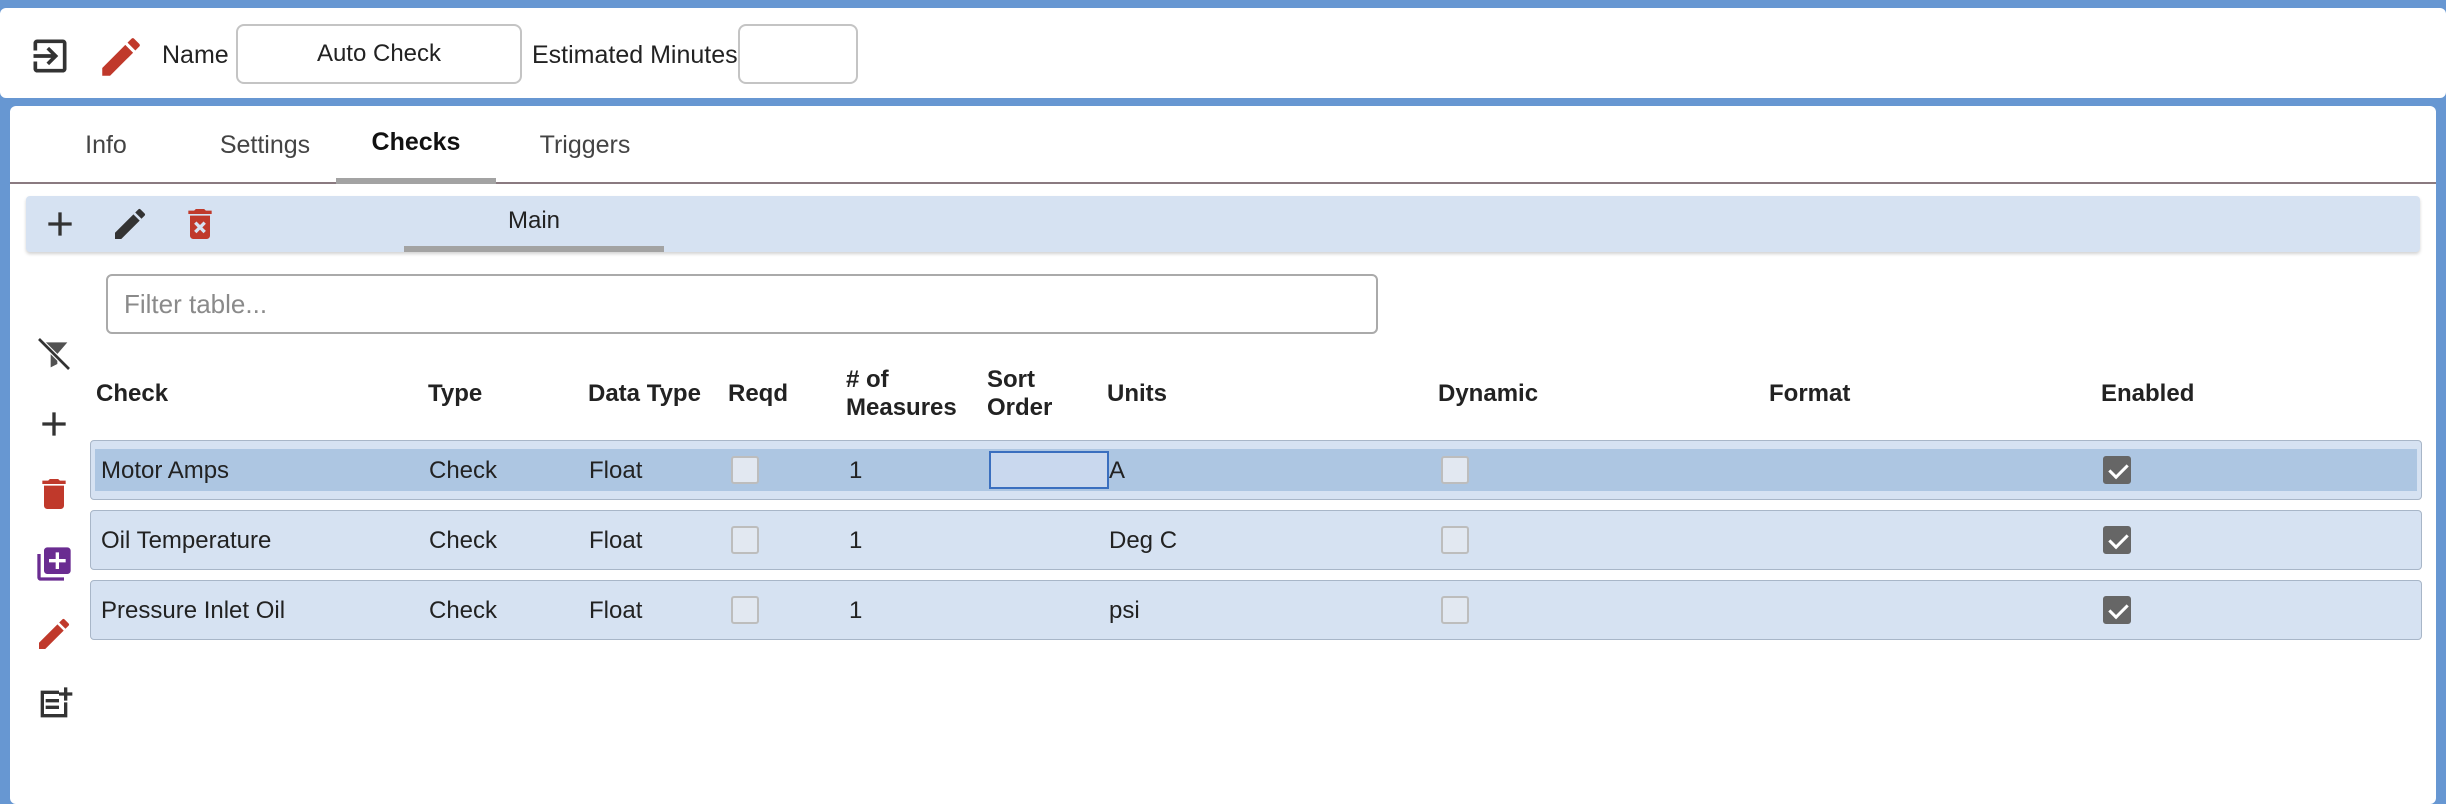  I want to click on sort-order-cell-editor, so click(1049, 470).